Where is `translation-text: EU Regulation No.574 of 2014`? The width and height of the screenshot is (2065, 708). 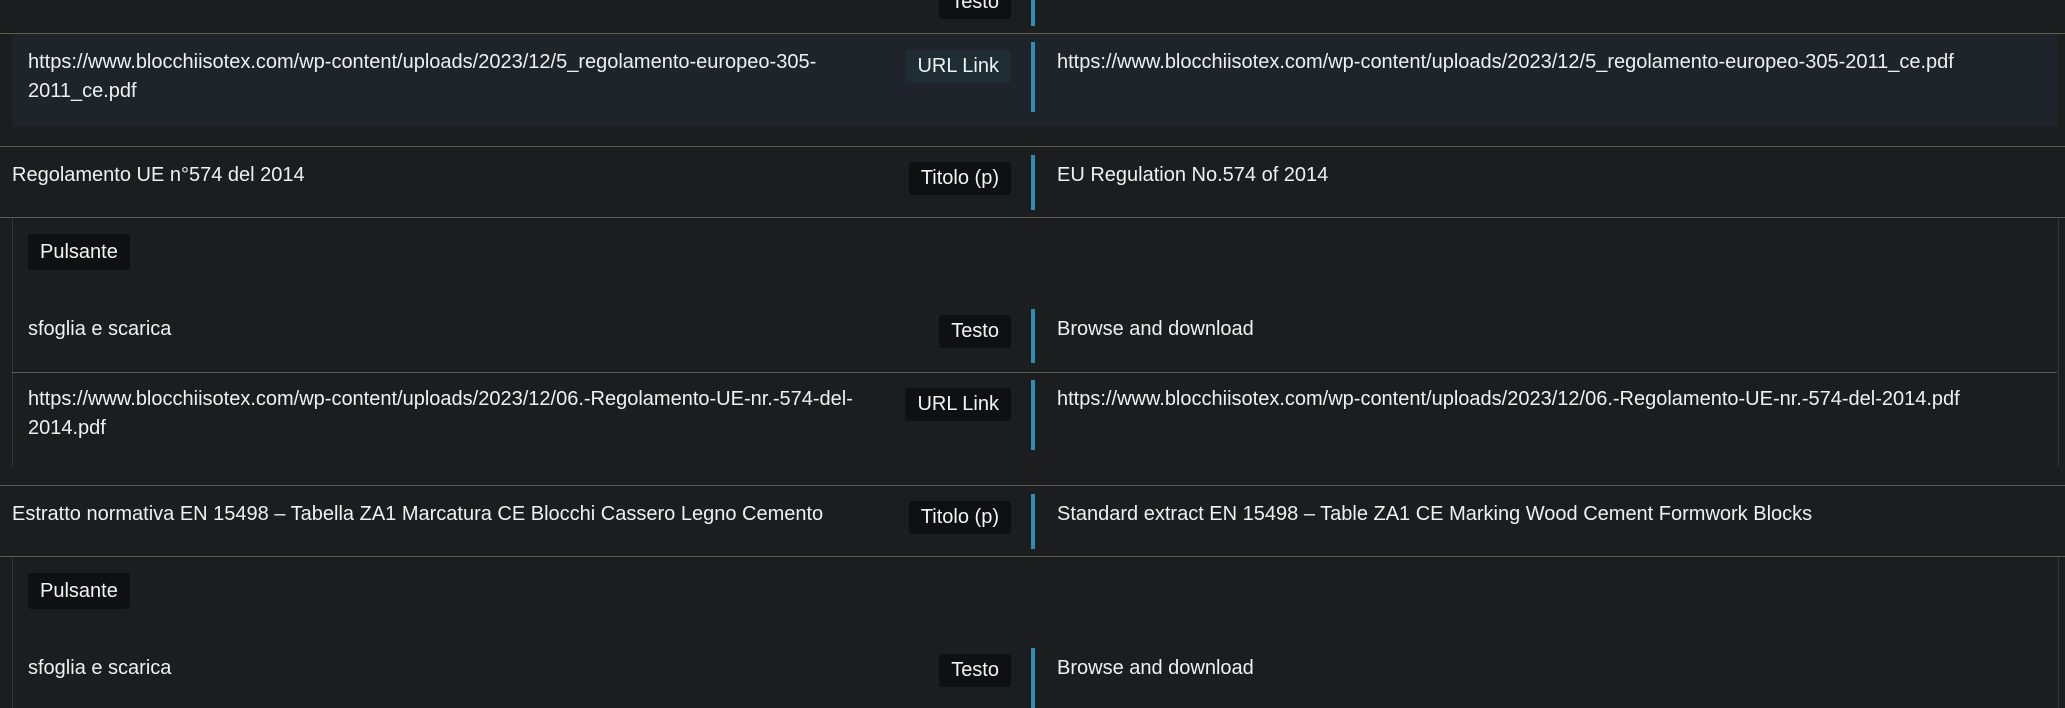 translation-text: EU Regulation No.574 of 2014 is located at coordinates (1192, 175).